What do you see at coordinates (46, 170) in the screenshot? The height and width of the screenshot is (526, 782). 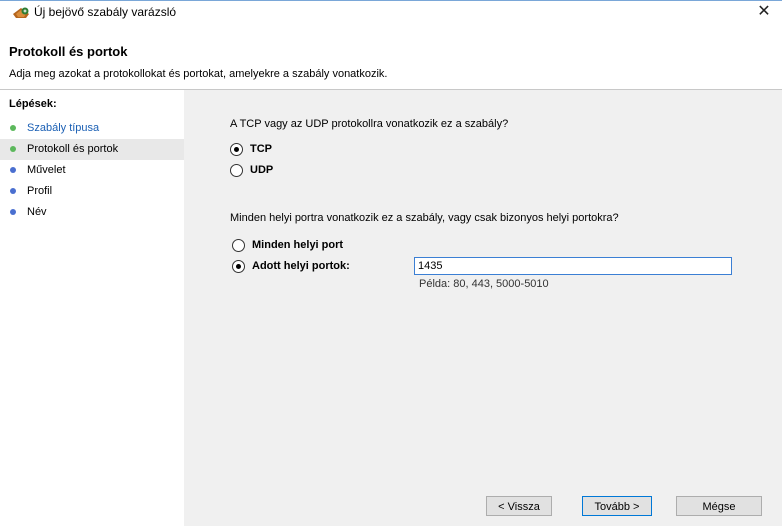 I see `step-label: Művelet` at bounding box center [46, 170].